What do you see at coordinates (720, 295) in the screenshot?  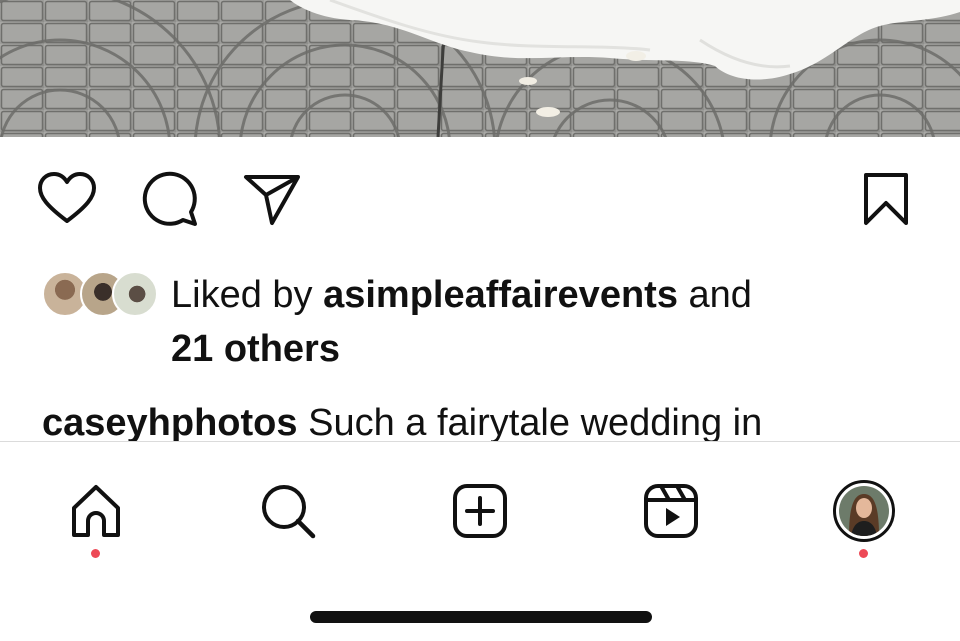 I see `likes-conjunction: and` at bounding box center [720, 295].